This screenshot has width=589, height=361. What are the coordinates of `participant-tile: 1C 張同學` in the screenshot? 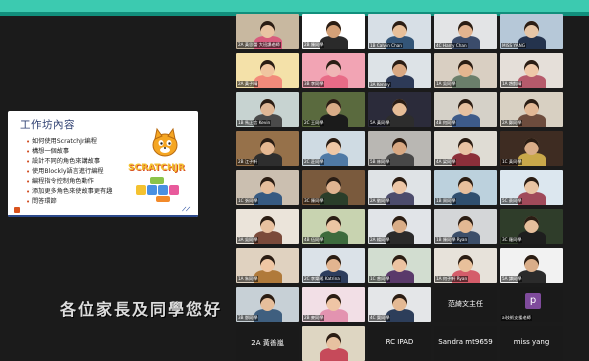 It's located at (267, 187).